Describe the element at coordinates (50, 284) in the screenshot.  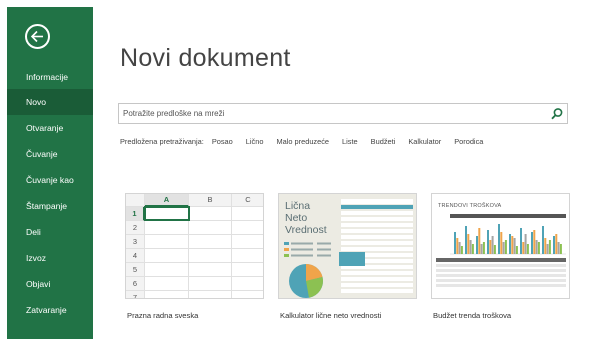
I see `nav-item-objavi: Objavi` at that location.